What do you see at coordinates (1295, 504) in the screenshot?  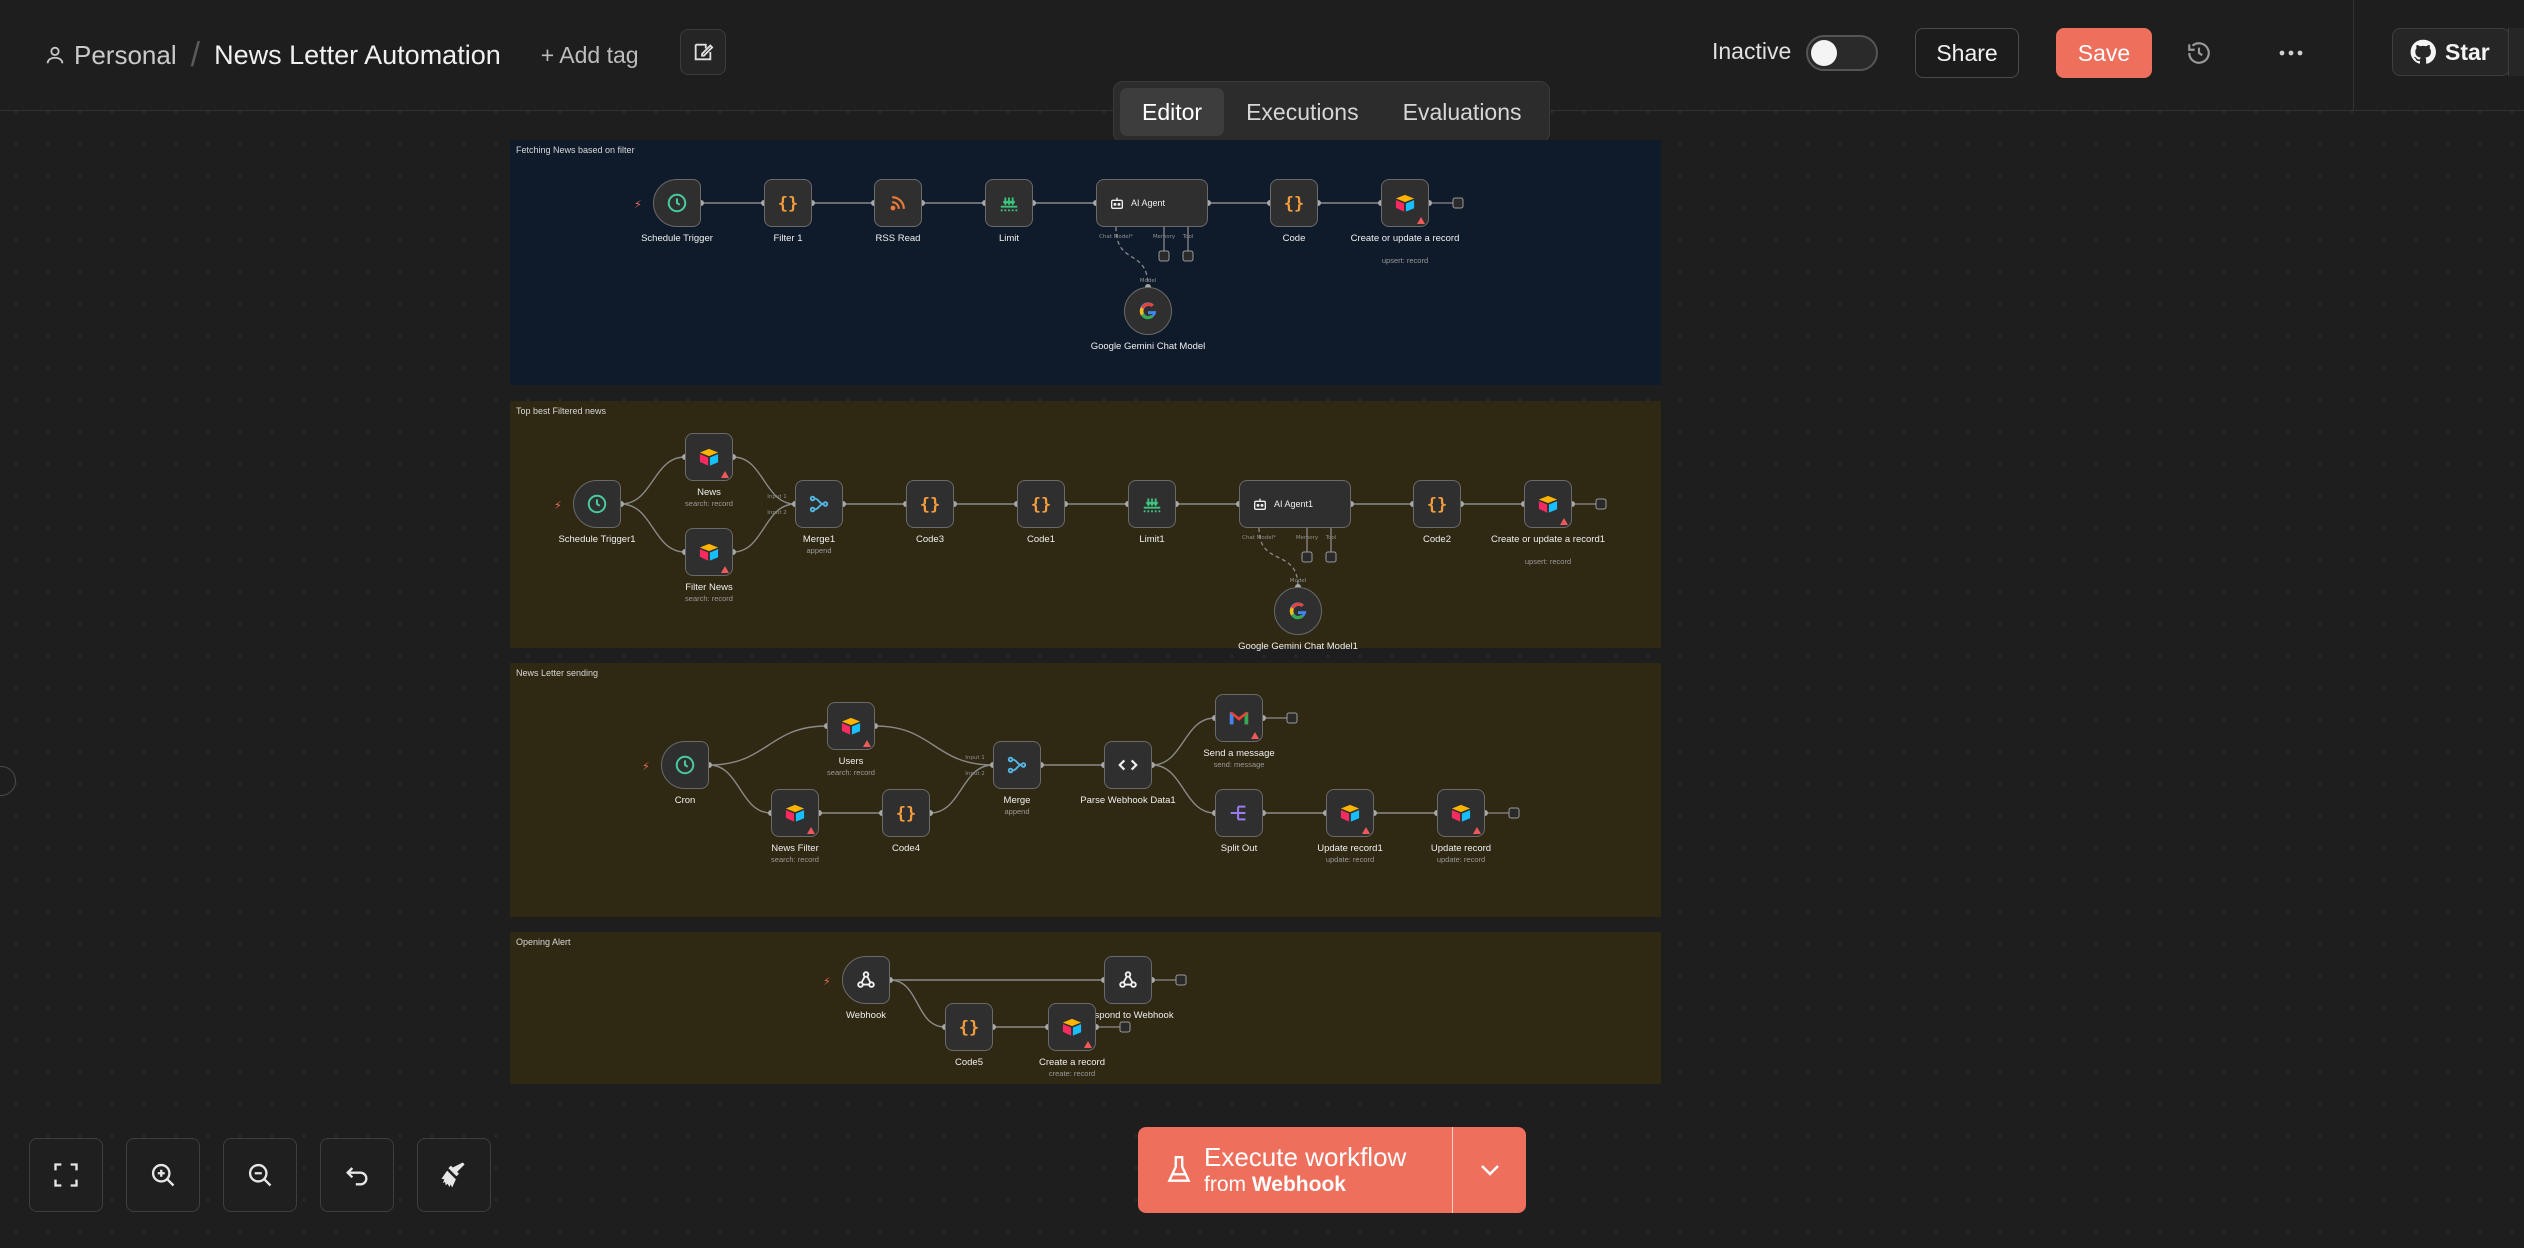 I see `workflow-node-m8: AI Agent1` at bounding box center [1295, 504].